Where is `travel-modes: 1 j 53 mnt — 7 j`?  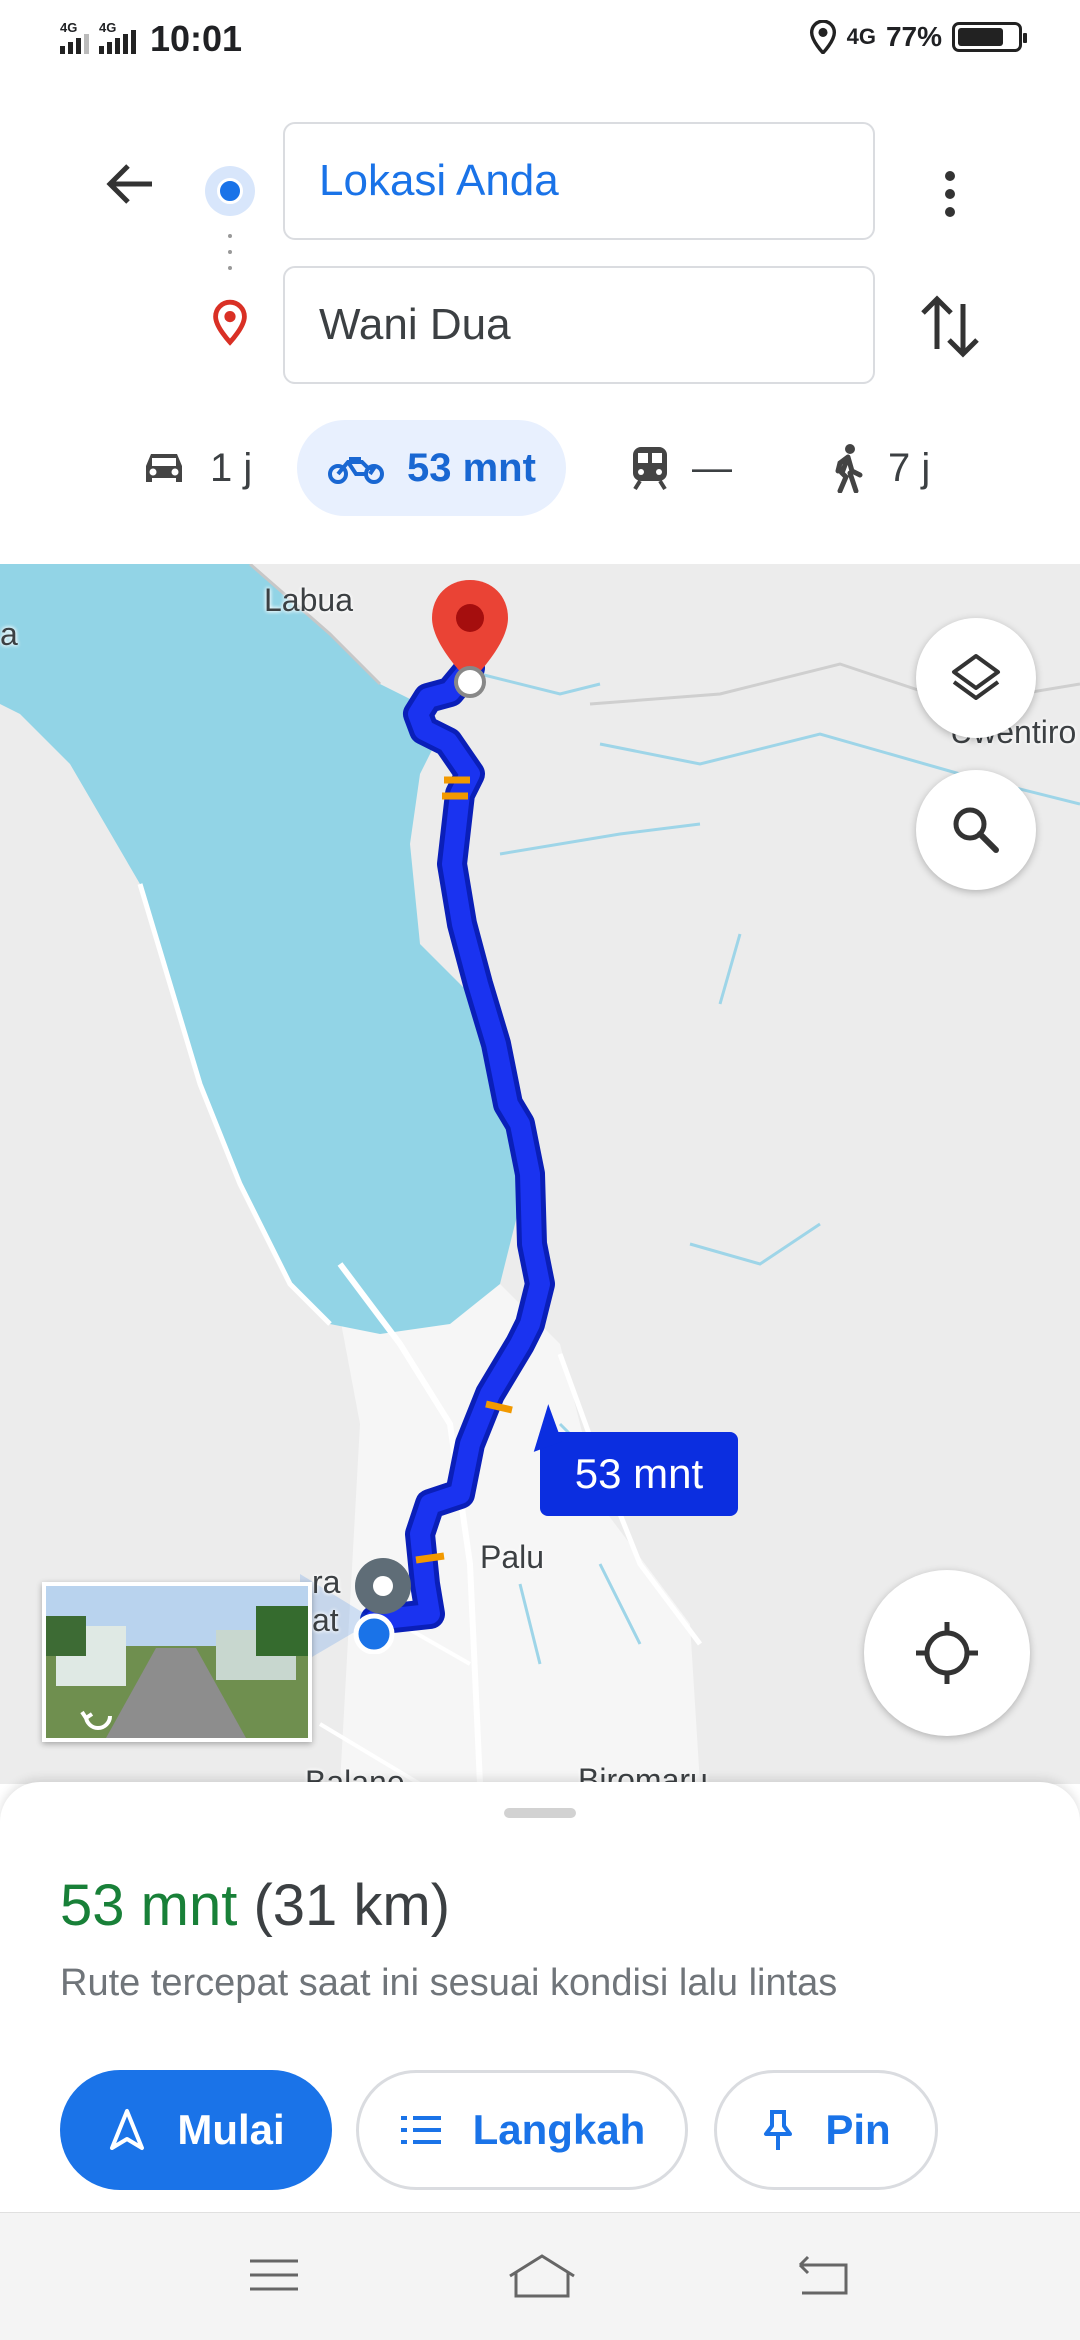
travel-modes: 1 j 53 mnt — 7 j is located at coordinates (540, 468).